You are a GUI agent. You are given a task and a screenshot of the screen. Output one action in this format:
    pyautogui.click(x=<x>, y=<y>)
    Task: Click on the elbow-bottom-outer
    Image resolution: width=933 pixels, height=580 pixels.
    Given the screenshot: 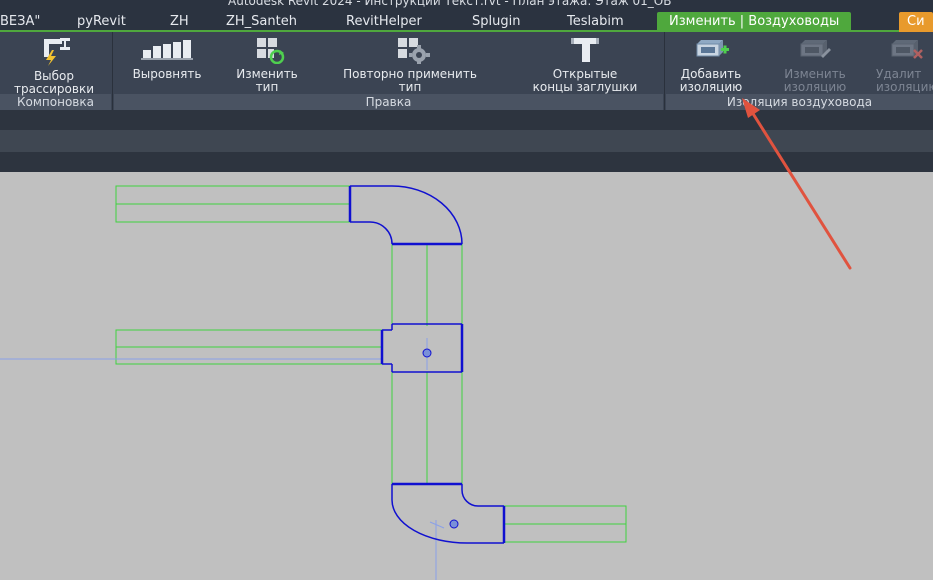 What is the action you would take?
    pyautogui.click(x=447, y=514)
    